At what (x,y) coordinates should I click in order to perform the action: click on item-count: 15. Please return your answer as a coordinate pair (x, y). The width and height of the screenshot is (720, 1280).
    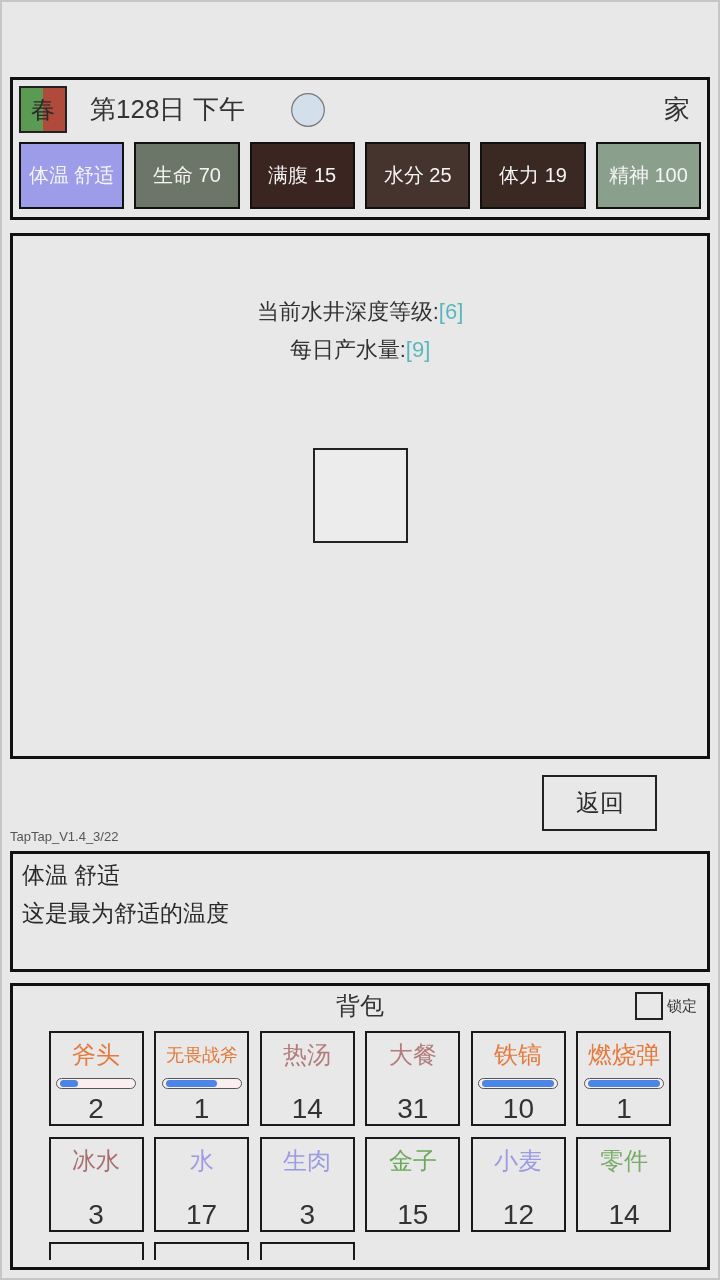
    Looking at the image, I should click on (413, 1214).